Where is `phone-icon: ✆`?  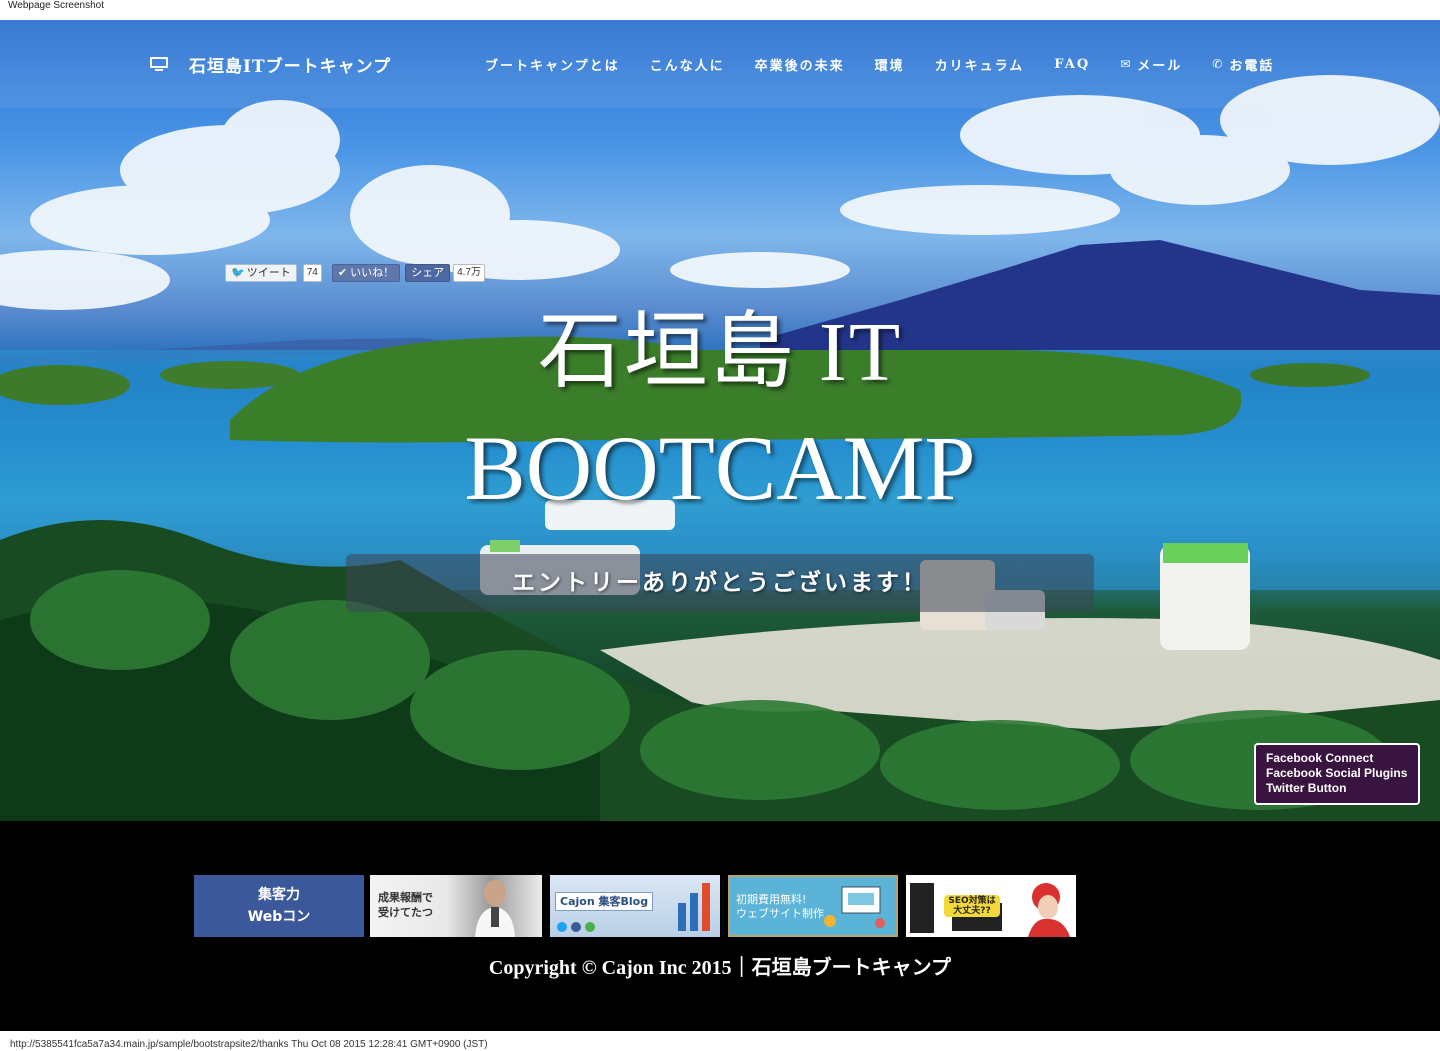
phone-icon: ✆ is located at coordinates (1218, 64).